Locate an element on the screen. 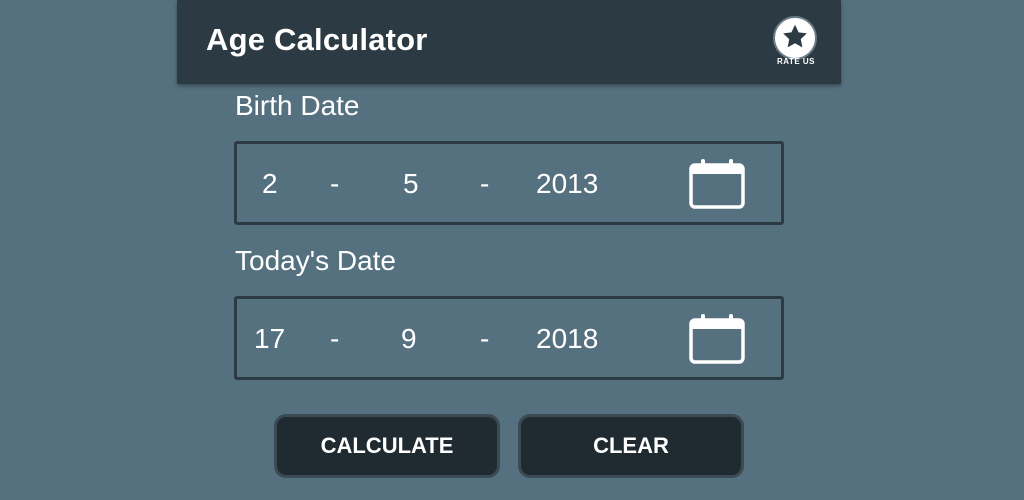  rate-us-button: RATE US is located at coordinates (796, 43).